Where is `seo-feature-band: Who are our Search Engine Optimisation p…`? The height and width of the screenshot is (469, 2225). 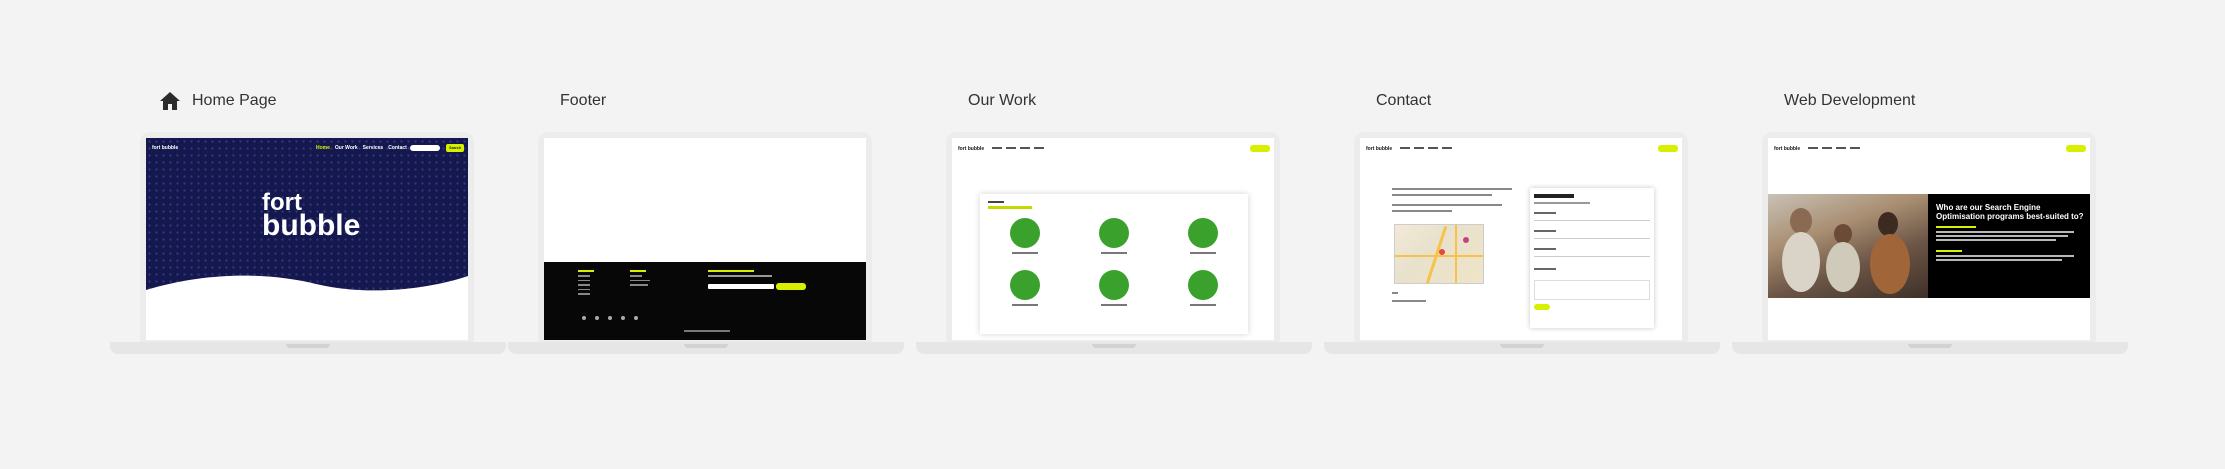
seo-feature-band: Who are our Search Engine Optimisation p… is located at coordinates (1929, 246).